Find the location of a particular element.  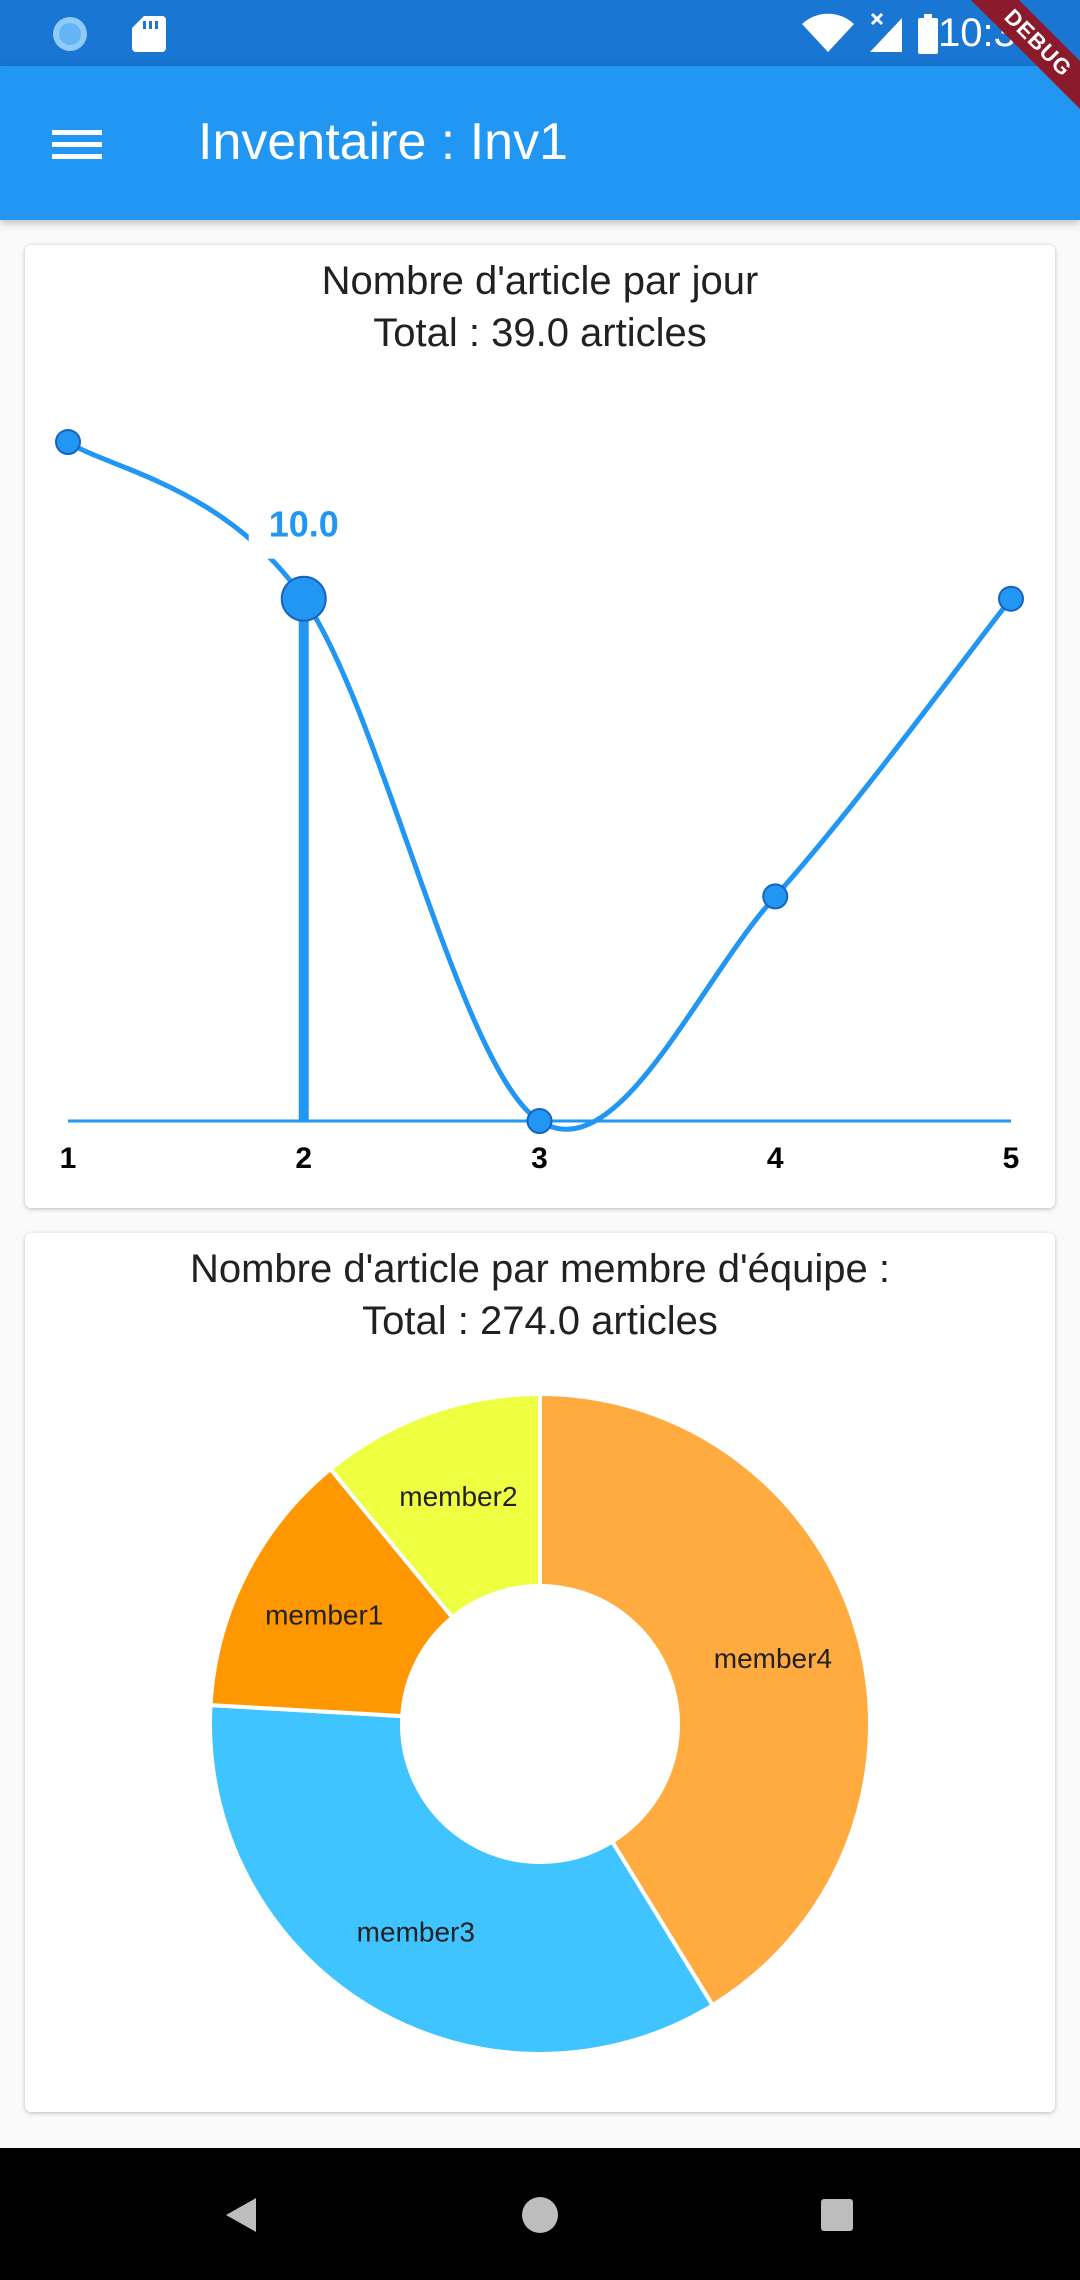

hamburger-menu-icon is located at coordinates (77, 144).